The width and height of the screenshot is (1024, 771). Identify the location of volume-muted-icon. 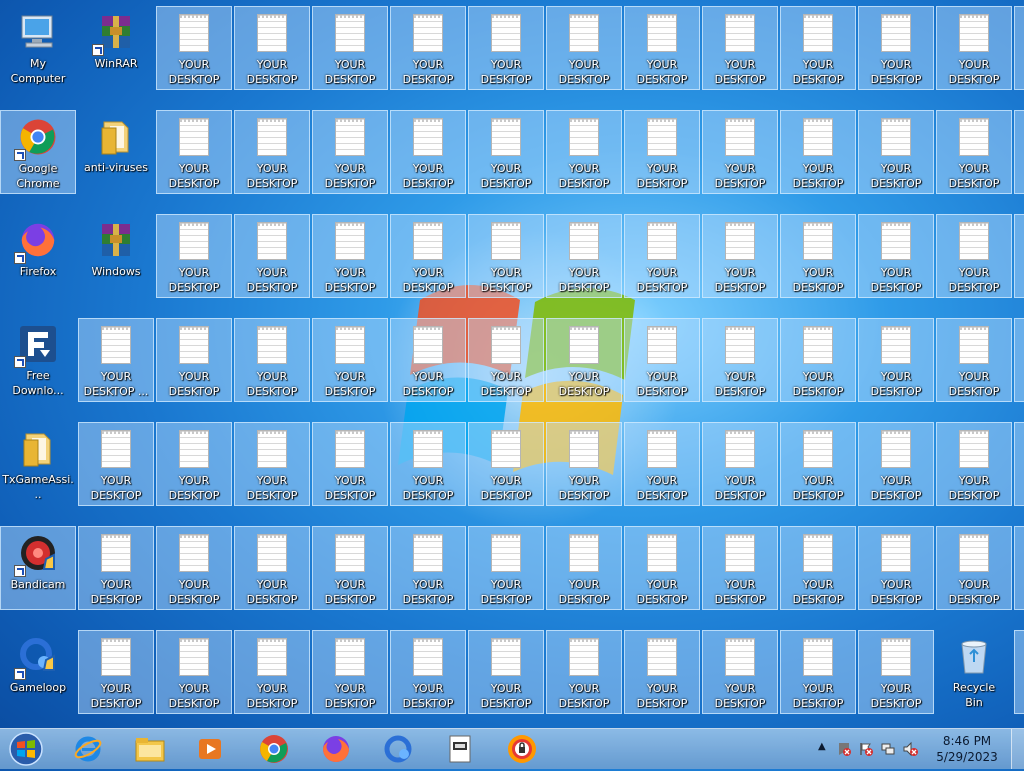
(910, 749).